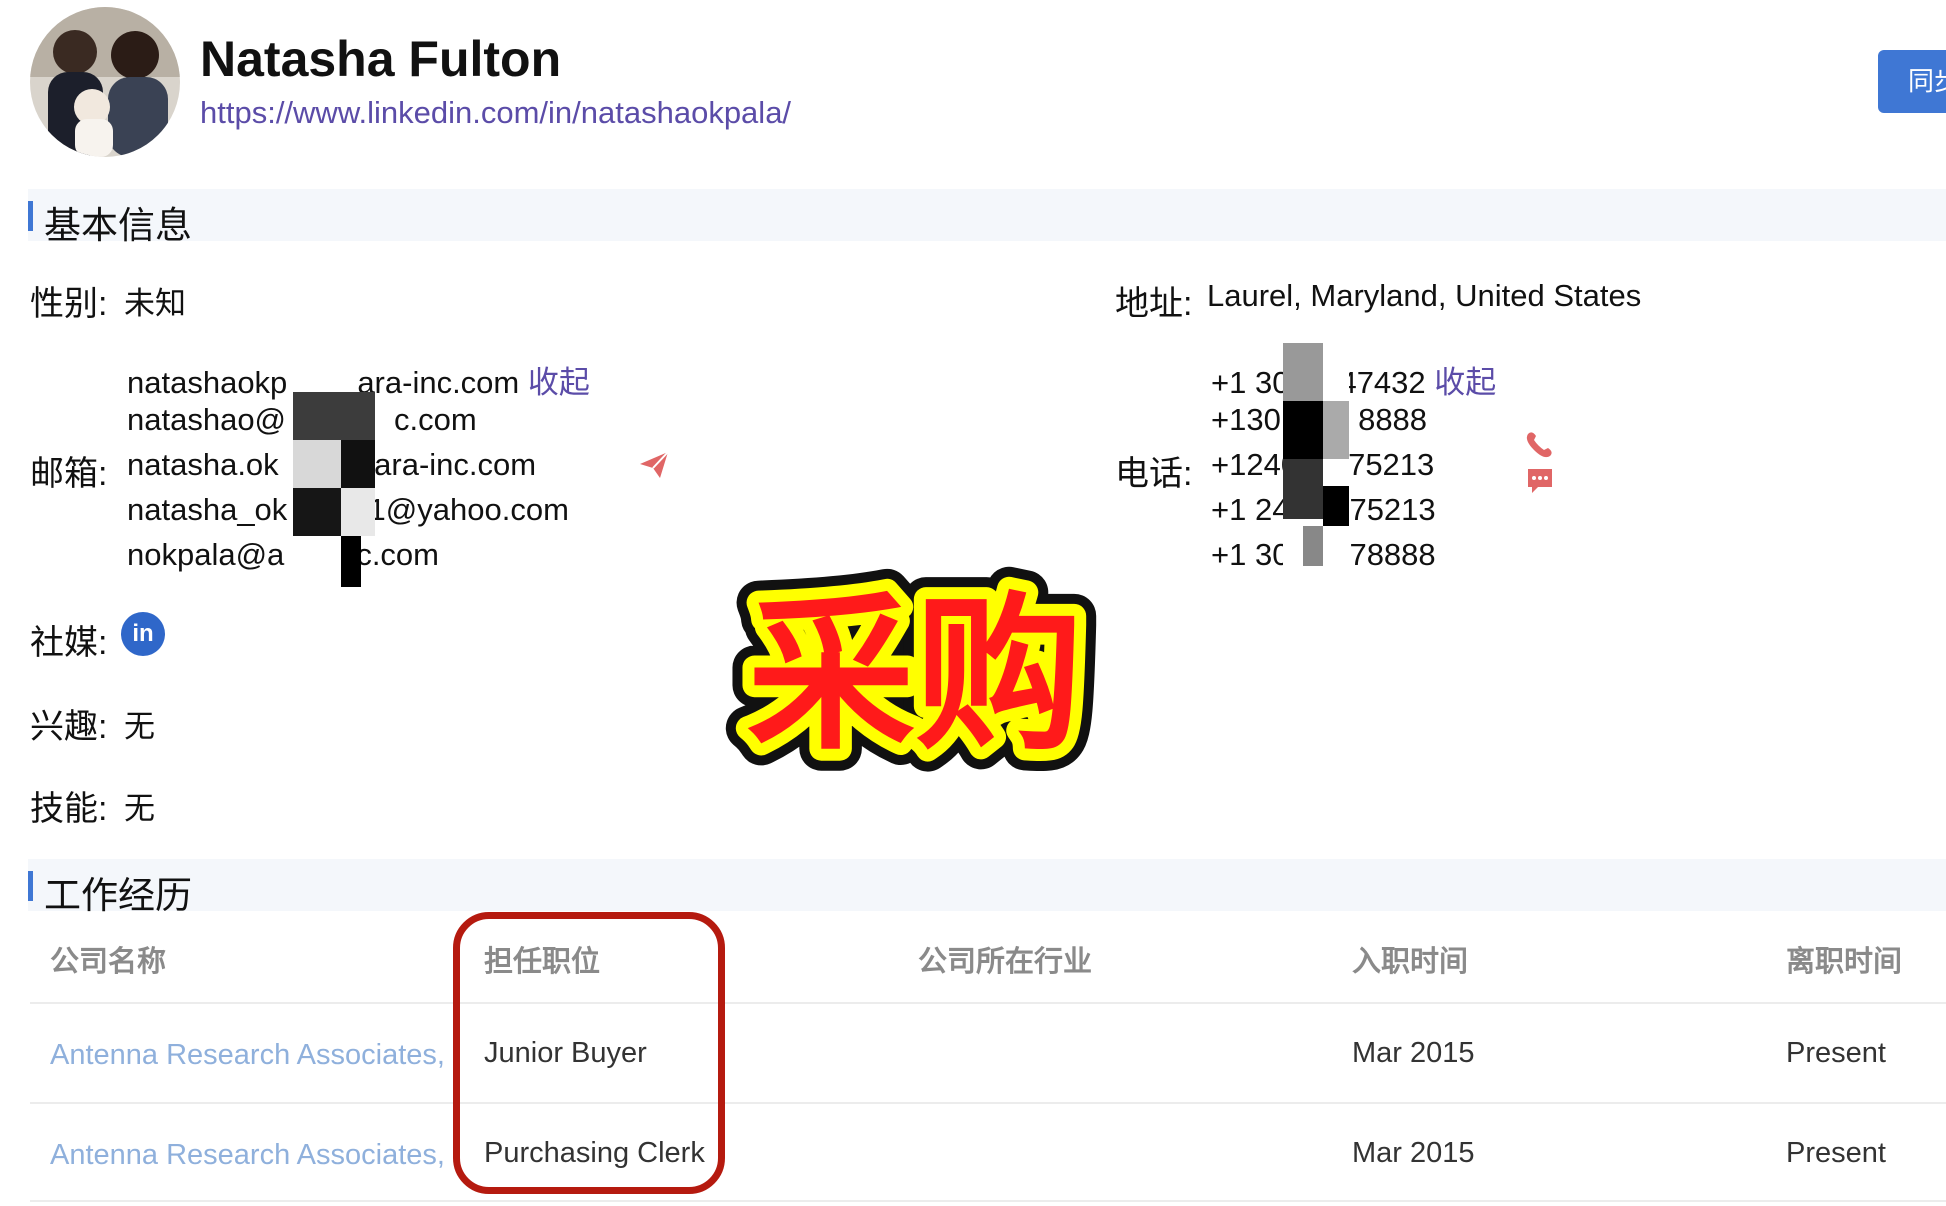 Image resolution: width=1946 pixels, height=1206 pixels. What do you see at coordinates (69, 643) in the screenshot?
I see `social-label: 社媒:` at bounding box center [69, 643].